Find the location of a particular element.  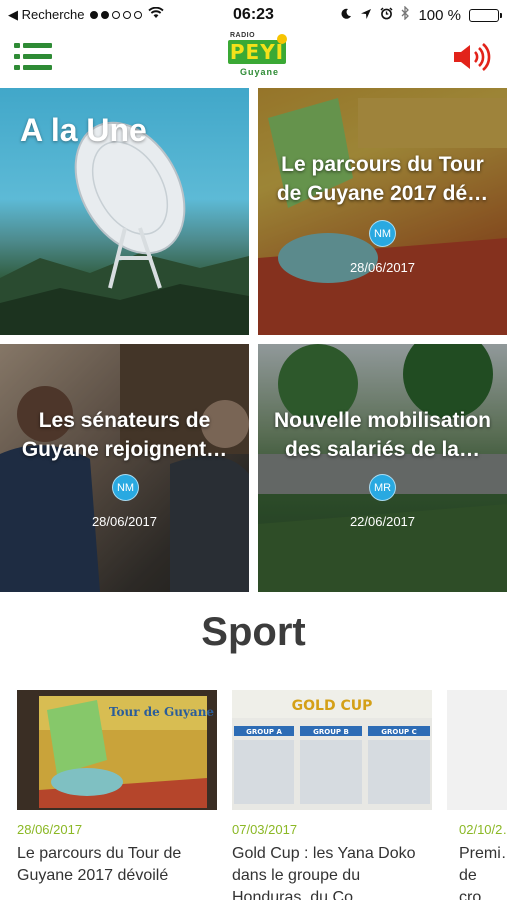

speaker-icon is located at coordinates (473, 57).